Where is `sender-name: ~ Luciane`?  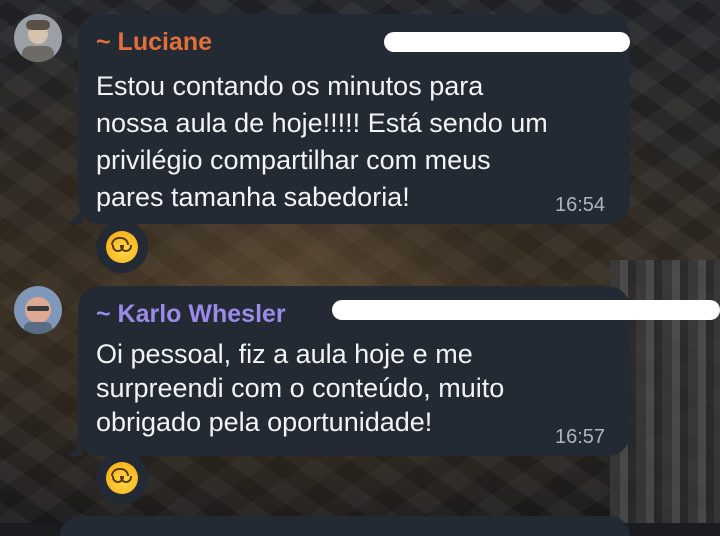 sender-name: ~ Luciane is located at coordinates (154, 42).